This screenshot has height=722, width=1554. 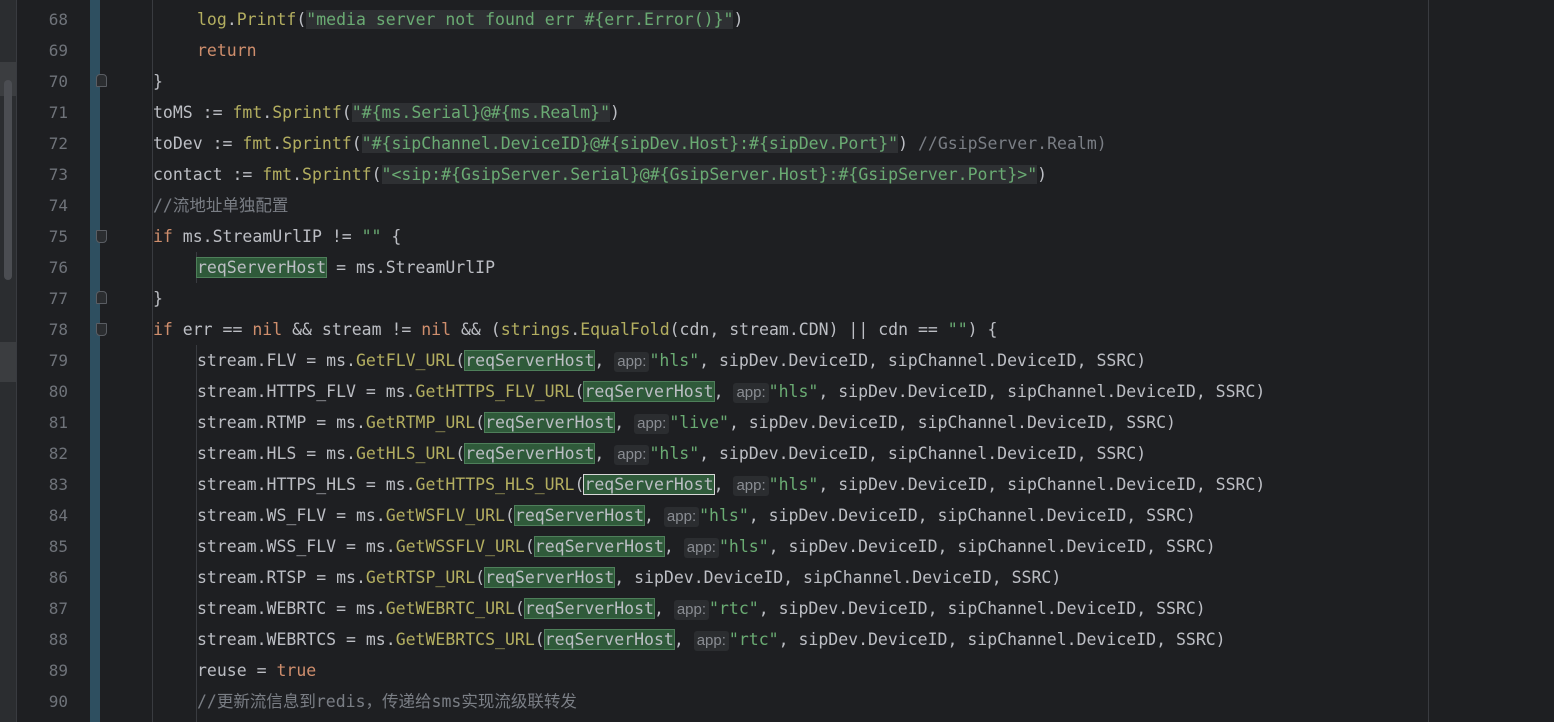 What do you see at coordinates (58, 639) in the screenshot?
I see `line-number: 88` at bounding box center [58, 639].